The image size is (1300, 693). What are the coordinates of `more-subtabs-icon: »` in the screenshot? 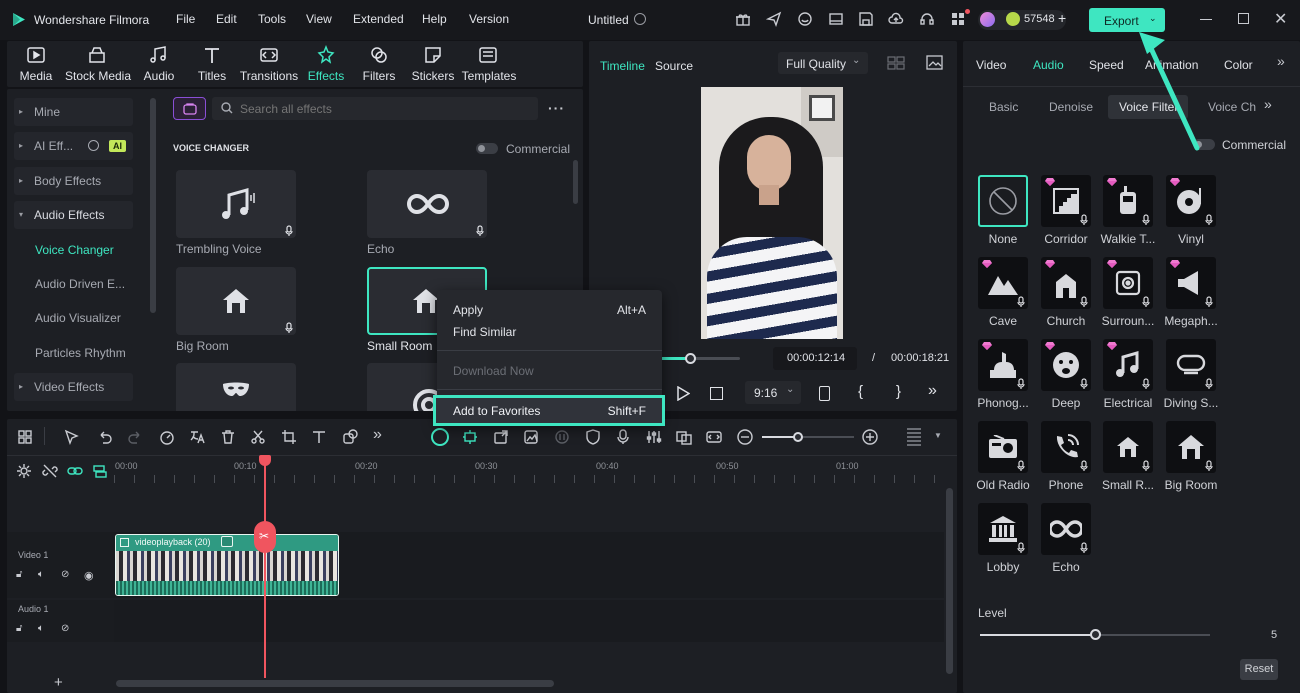 It's located at (1268, 104).